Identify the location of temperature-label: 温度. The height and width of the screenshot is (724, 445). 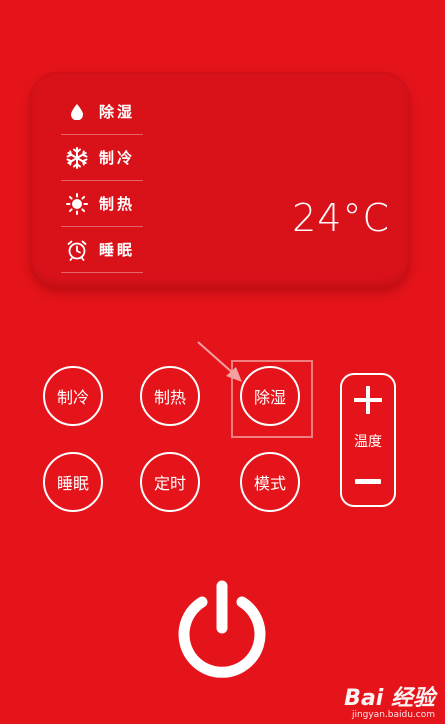
(368, 442).